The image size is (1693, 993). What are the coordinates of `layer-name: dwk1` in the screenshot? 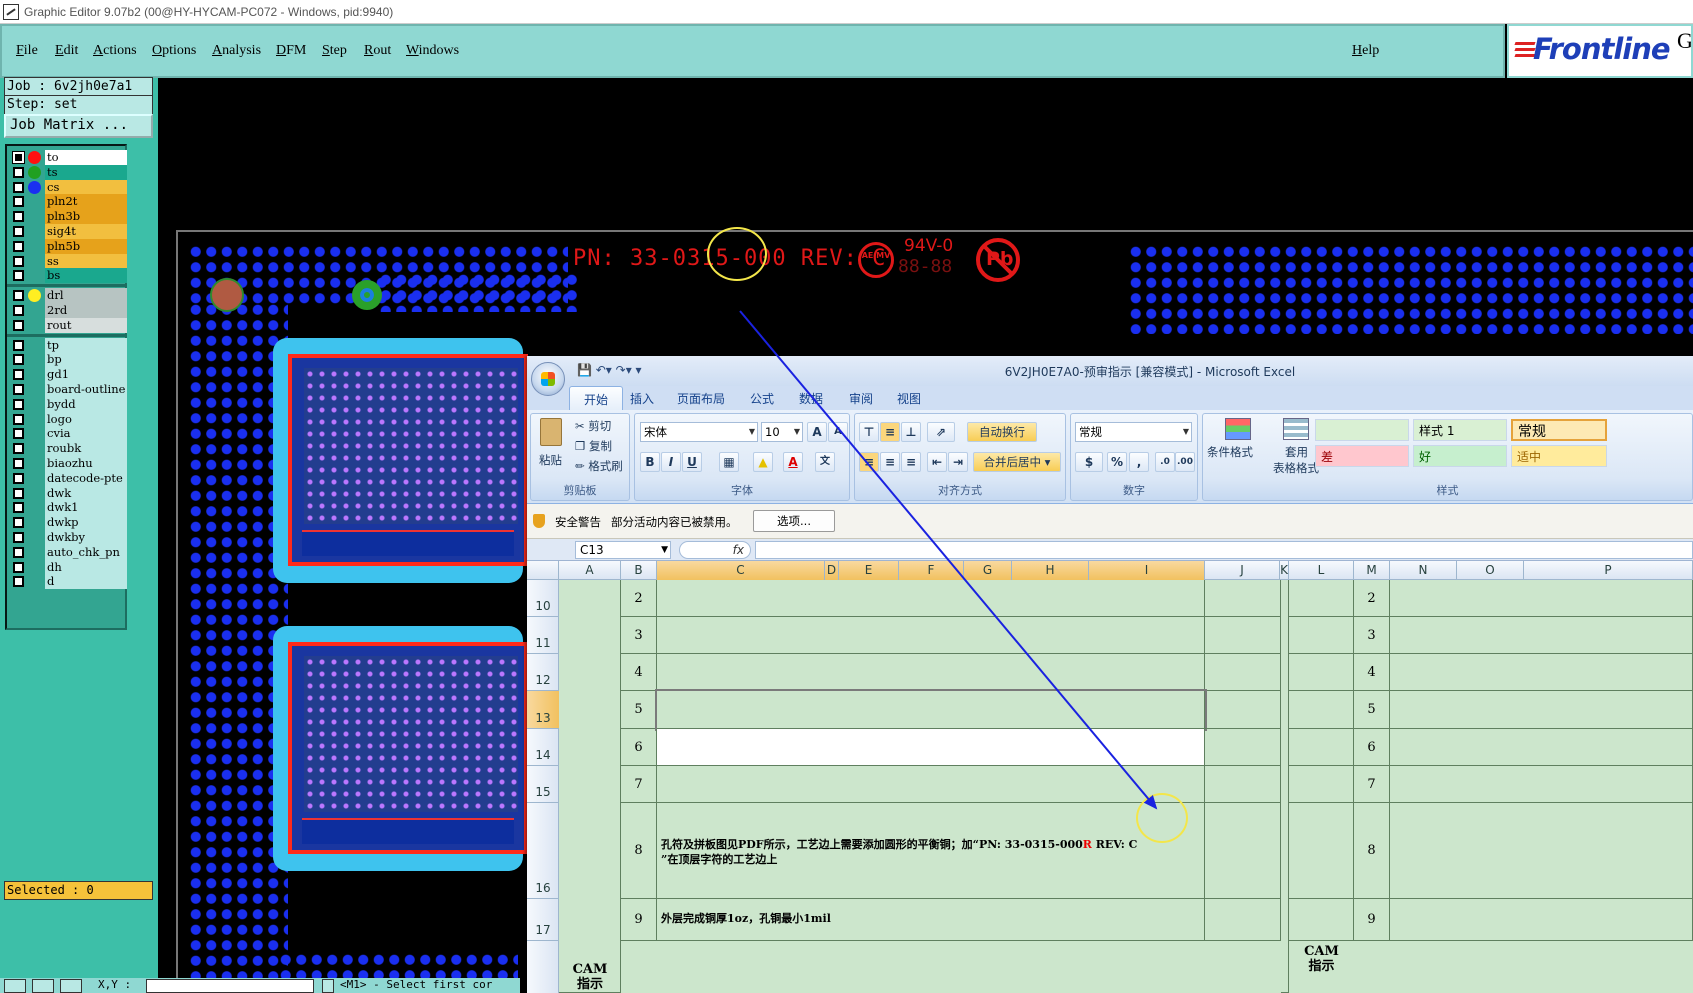 It's located at (86, 508).